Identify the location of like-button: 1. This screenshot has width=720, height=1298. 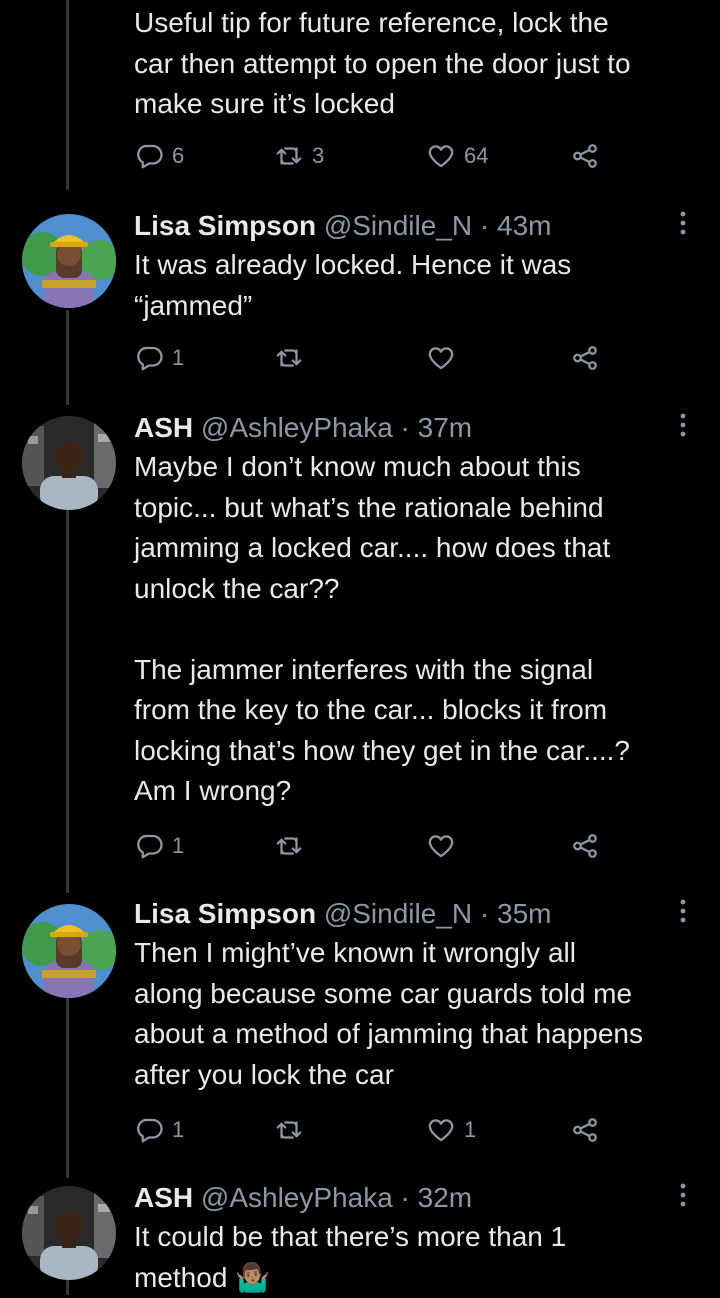
(451, 1130).